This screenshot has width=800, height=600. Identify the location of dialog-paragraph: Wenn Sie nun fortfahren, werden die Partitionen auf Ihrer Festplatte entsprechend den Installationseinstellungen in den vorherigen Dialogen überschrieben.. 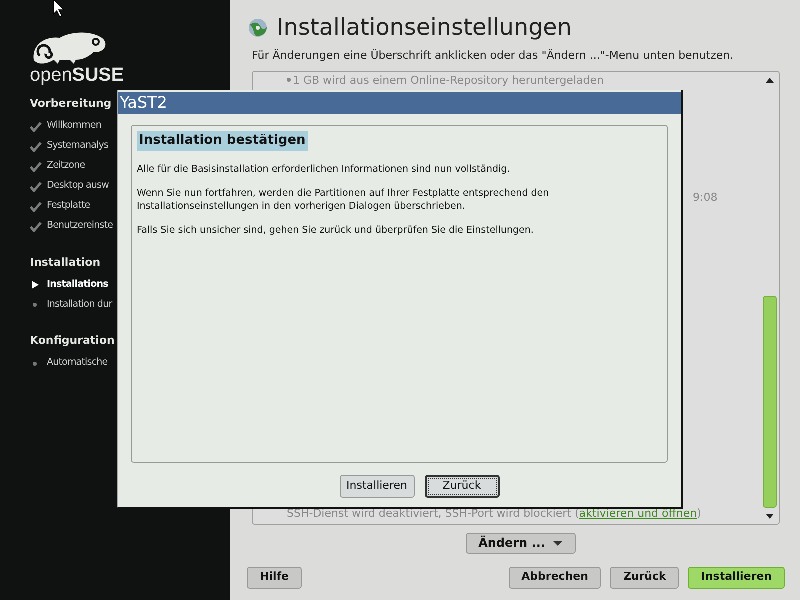
(343, 199).